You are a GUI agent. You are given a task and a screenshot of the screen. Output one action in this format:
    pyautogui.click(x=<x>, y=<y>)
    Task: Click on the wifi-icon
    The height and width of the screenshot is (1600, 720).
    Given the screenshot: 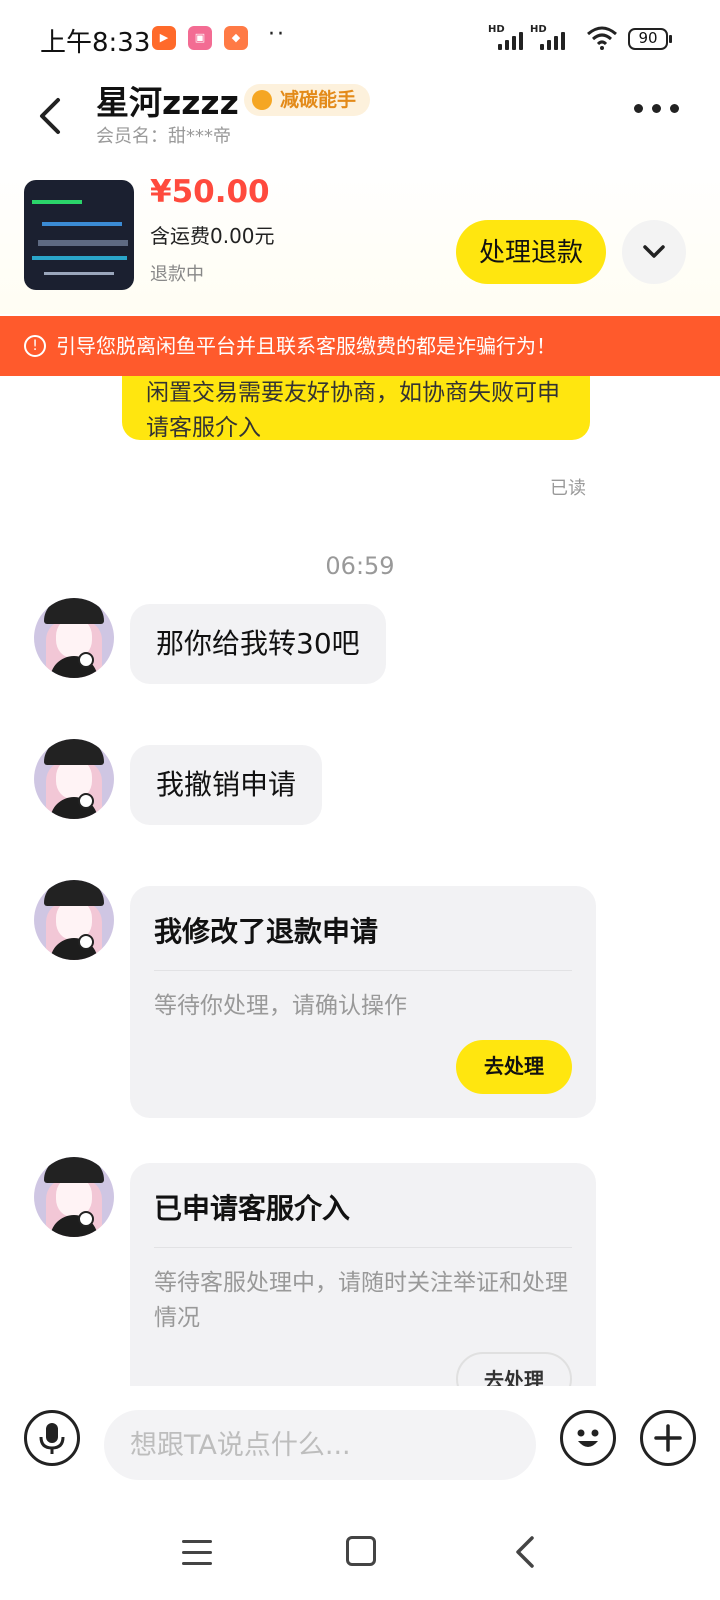 What is the action you would take?
    pyautogui.click(x=602, y=38)
    